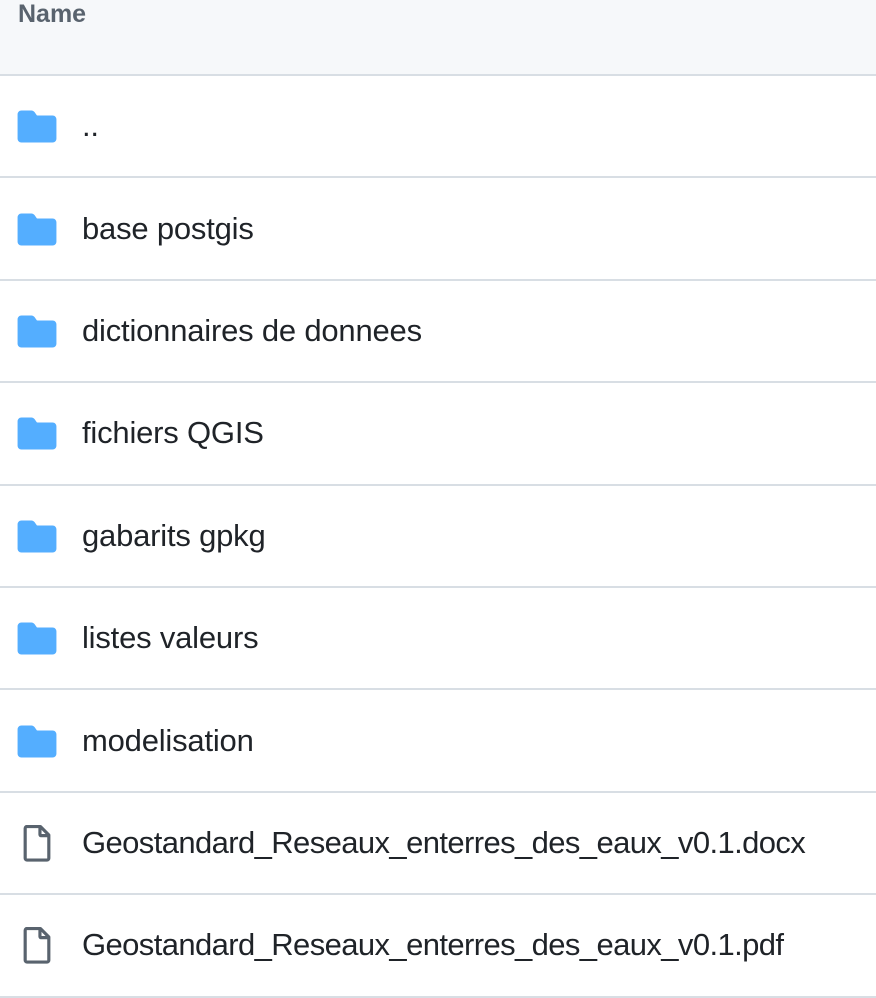 The width and height of the screenshot is (876, 998). What do you see at coordinates (438, 434) in the screenshot?
I see `table-row-folder: fichiers QGIS` at bounding box center [438, 434].